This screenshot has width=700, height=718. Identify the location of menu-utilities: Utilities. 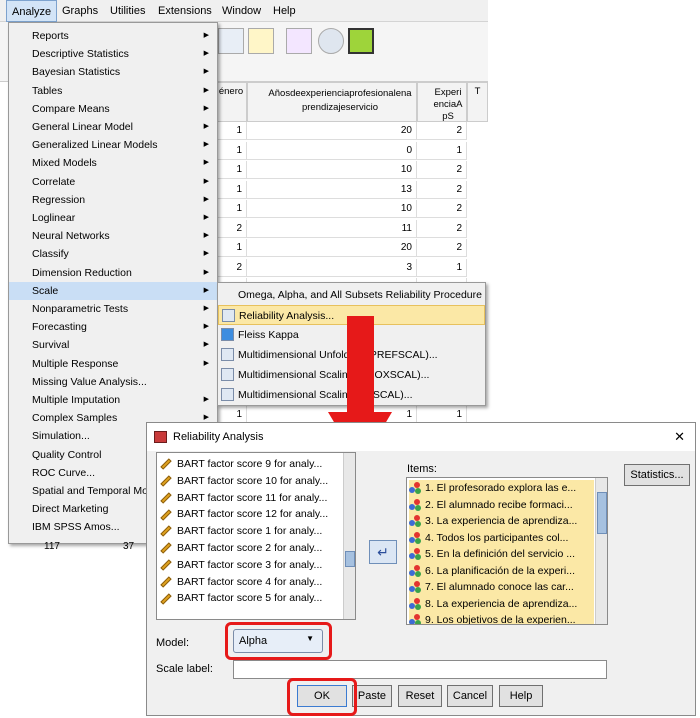
(127, 11).